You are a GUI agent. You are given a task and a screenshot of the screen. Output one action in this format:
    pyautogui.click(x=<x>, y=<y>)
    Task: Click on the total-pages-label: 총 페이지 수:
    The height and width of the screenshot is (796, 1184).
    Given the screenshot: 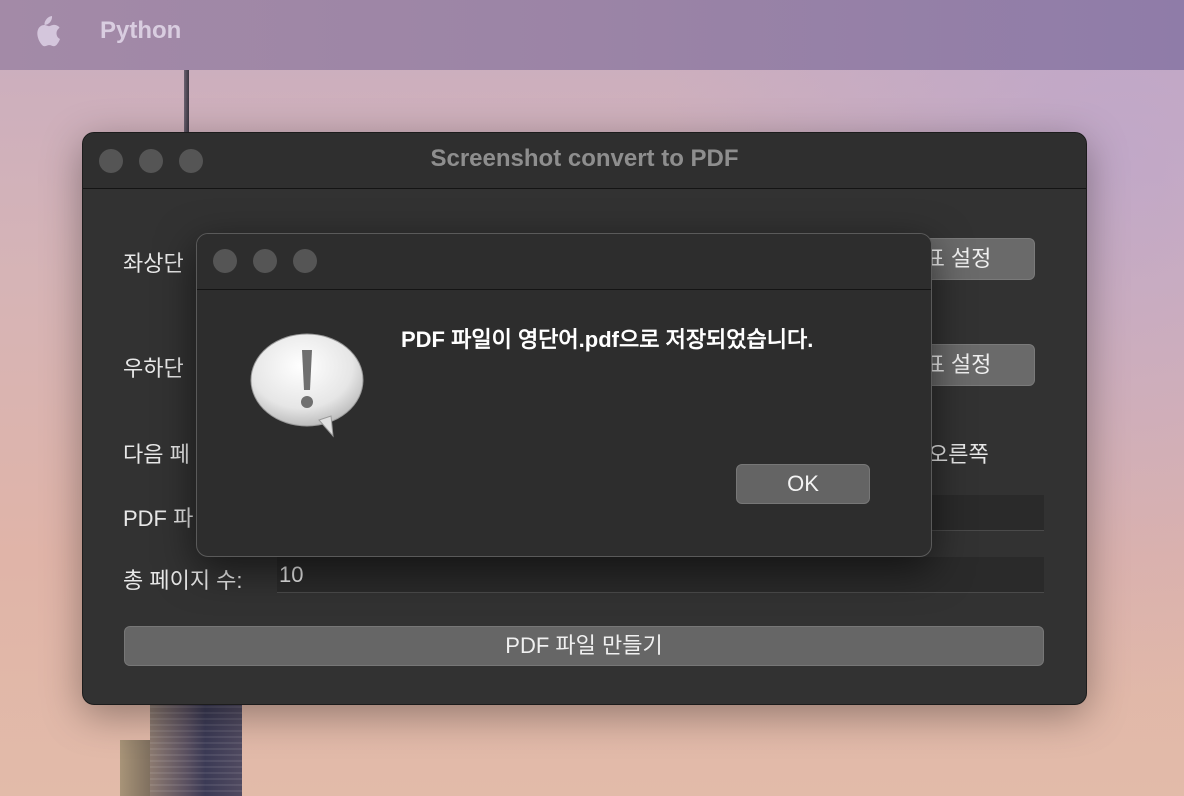 What is the action you would take?
    pyautogui.click(x=183, y=580)
    